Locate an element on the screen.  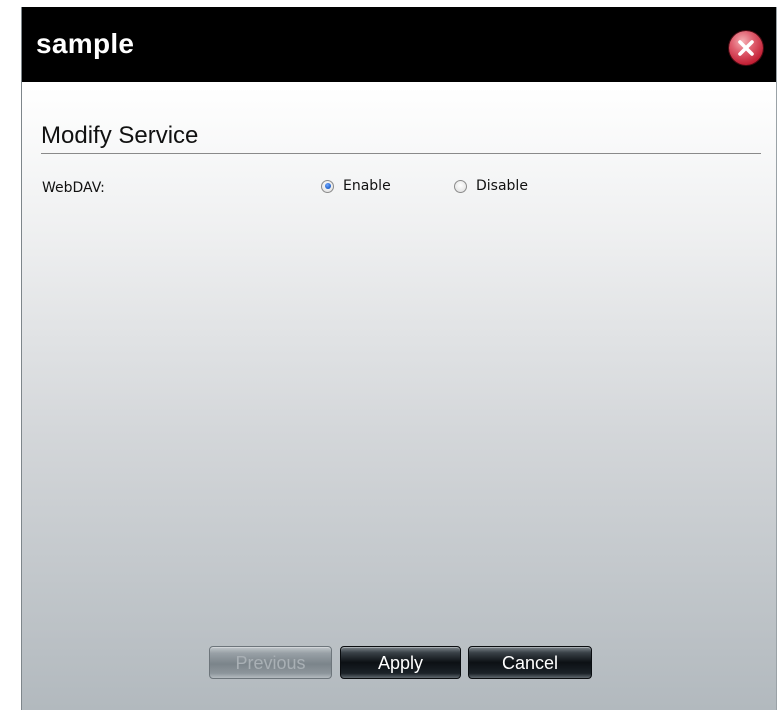
webdav-disable-radio: Disable is located at coordinates (491, 186).